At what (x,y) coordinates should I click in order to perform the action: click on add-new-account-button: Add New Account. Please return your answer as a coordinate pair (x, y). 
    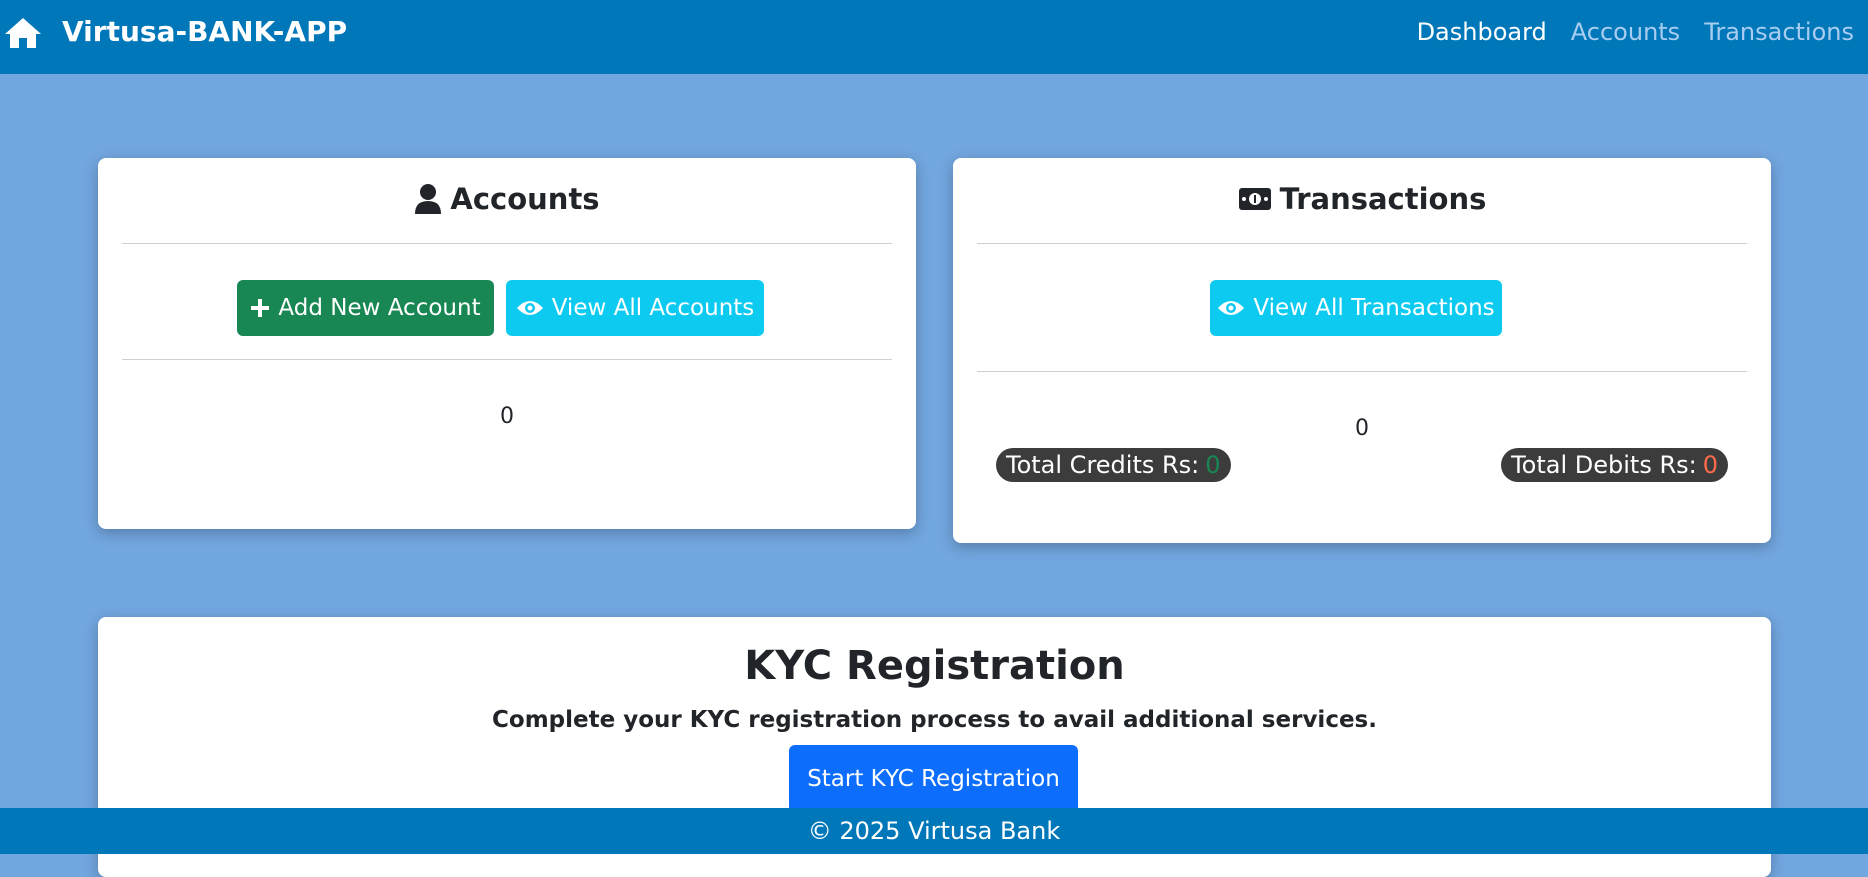
    Looking at the image, I should click on (365, 308).